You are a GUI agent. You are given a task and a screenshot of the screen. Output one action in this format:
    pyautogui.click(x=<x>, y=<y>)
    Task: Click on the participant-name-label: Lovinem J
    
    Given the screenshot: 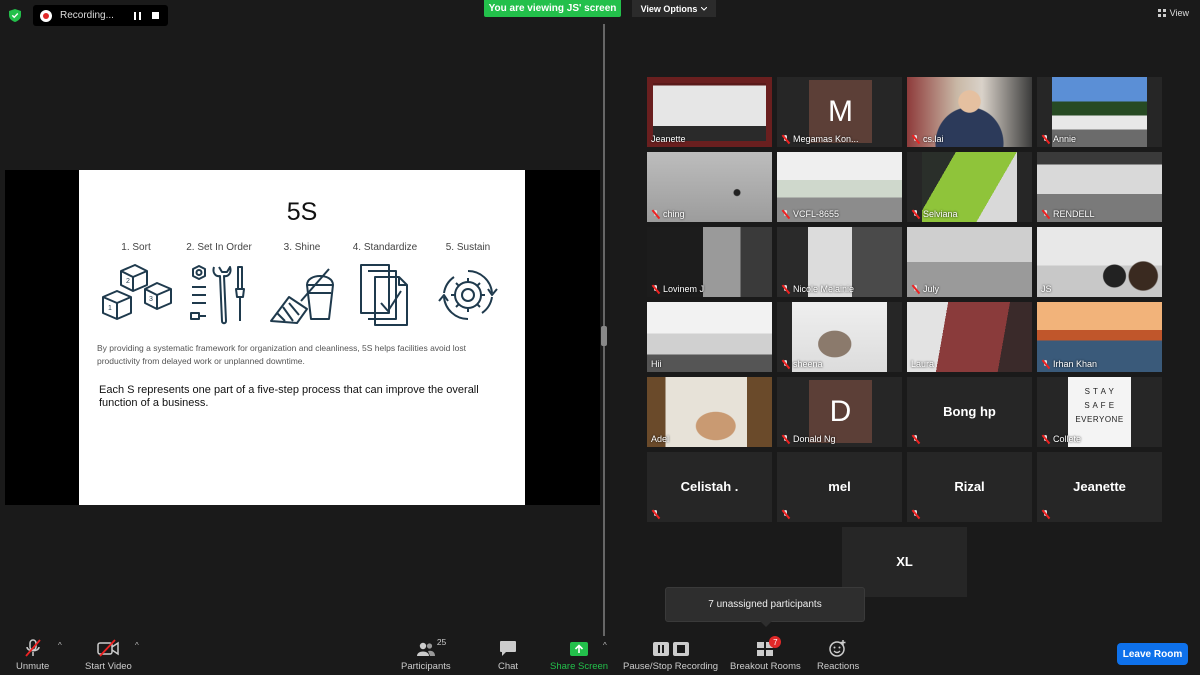 What is the action you would take?
    pyautogui.click(x=677, y=289)
    